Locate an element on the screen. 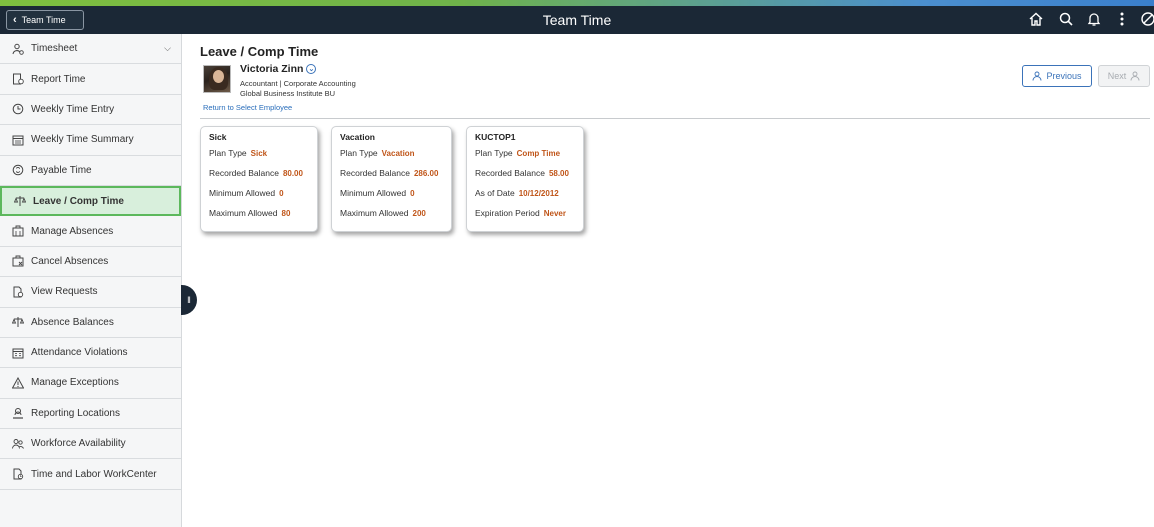 The image size is (1154, 527). sidebar-item-label: Leave / Comp Time is located at coordinates (78, 201).